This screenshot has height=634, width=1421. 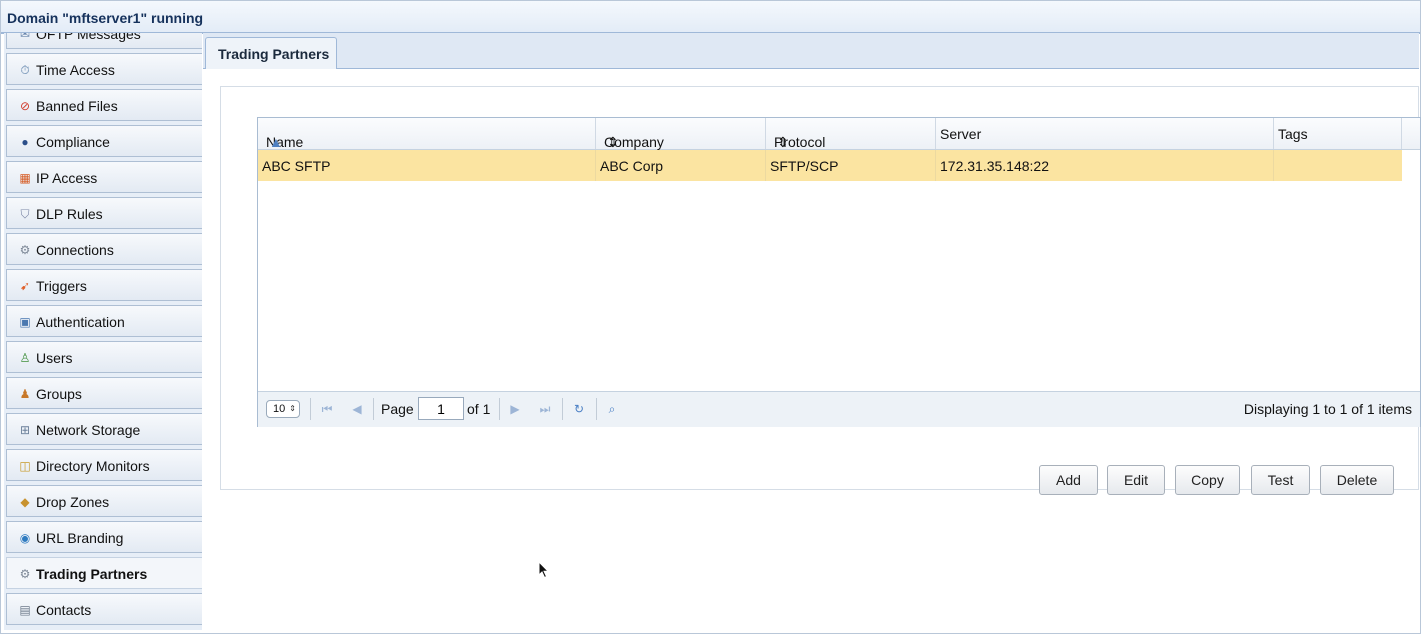 I want to click on edit-button: Edit, so click(x=1136, y=480).